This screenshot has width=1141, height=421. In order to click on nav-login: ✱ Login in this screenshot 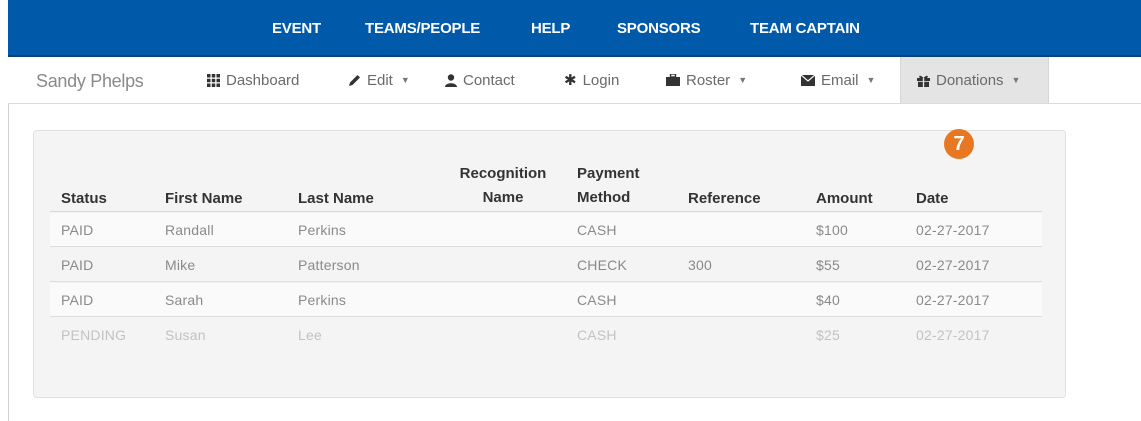, I will do `click(591, 80)`.